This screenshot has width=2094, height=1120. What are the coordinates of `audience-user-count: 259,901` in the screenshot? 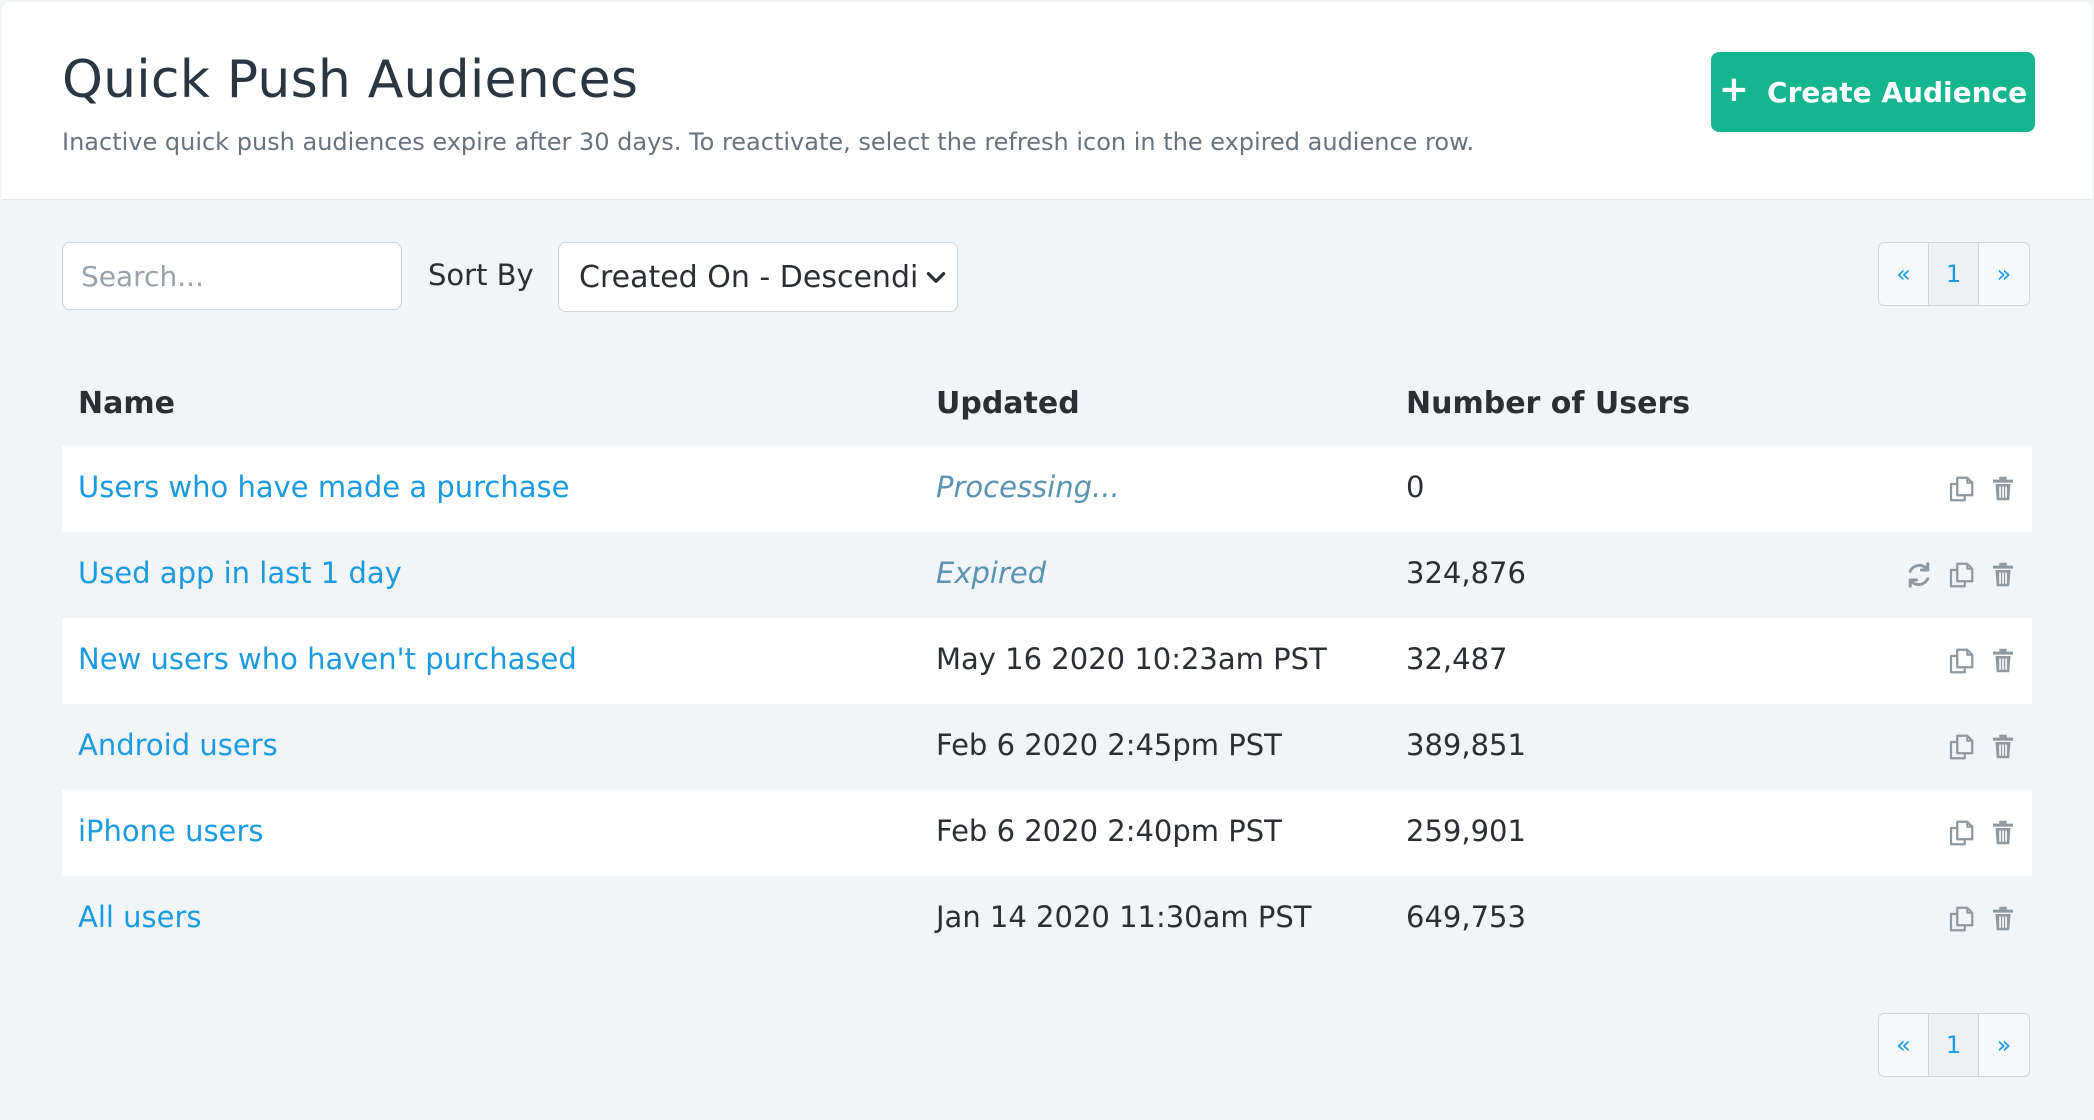 It's located at (1466, 831).